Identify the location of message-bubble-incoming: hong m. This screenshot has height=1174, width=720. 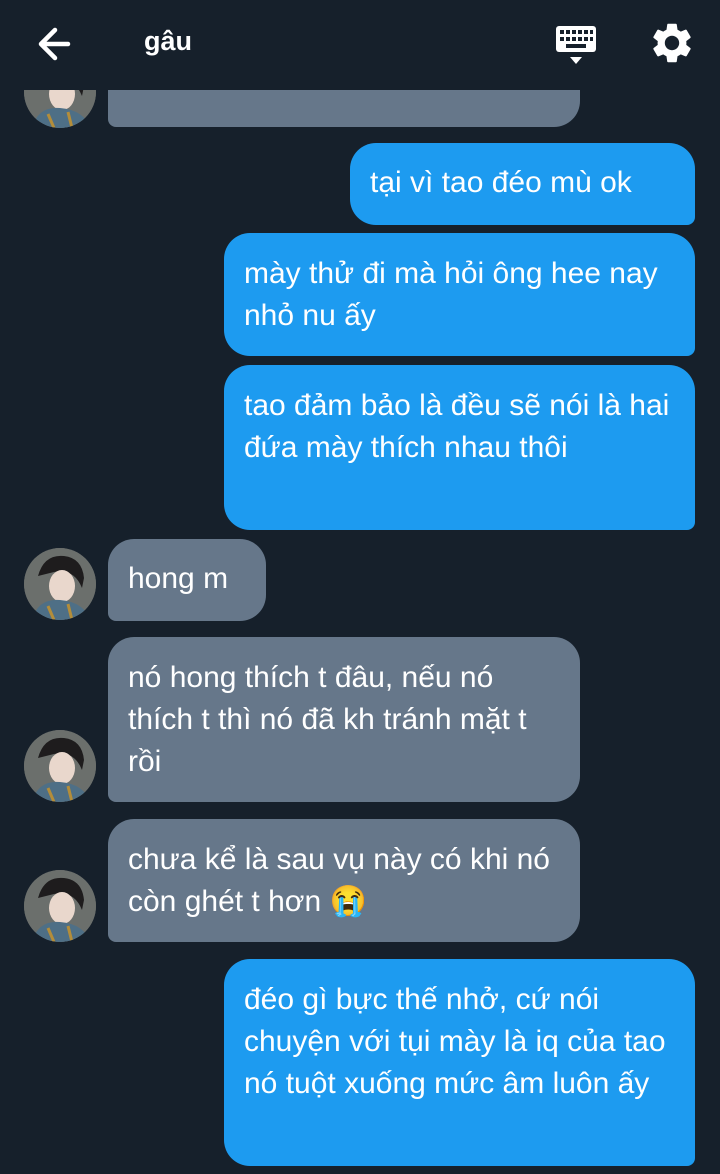
(187, 580).